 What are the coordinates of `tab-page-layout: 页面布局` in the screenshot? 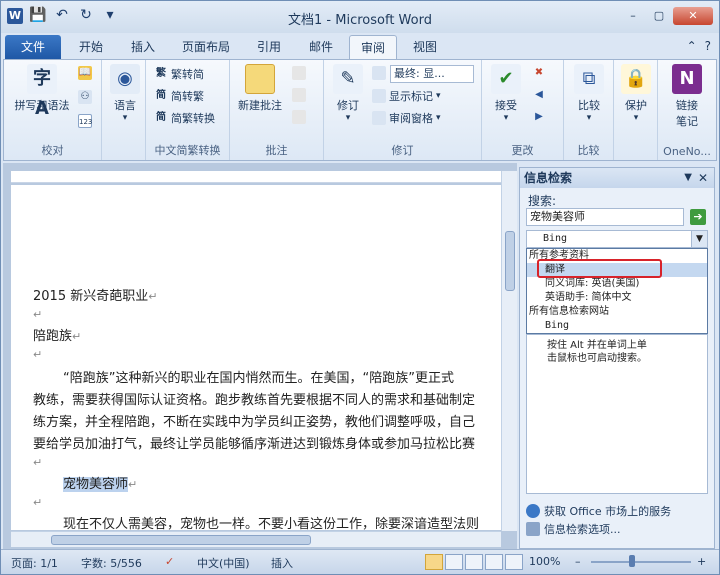 It's located at (206, 47).